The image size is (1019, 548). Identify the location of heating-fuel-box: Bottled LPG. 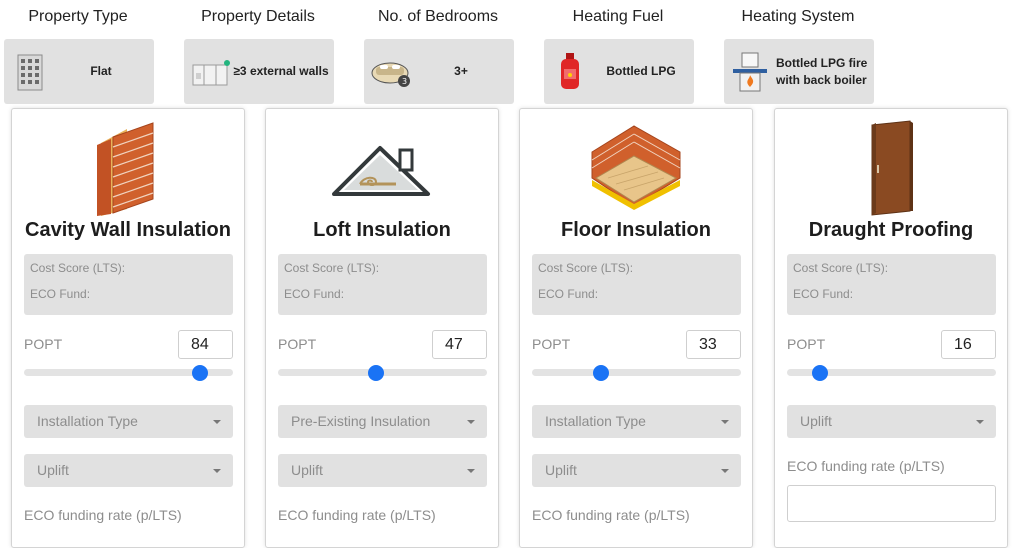
(619, 71).